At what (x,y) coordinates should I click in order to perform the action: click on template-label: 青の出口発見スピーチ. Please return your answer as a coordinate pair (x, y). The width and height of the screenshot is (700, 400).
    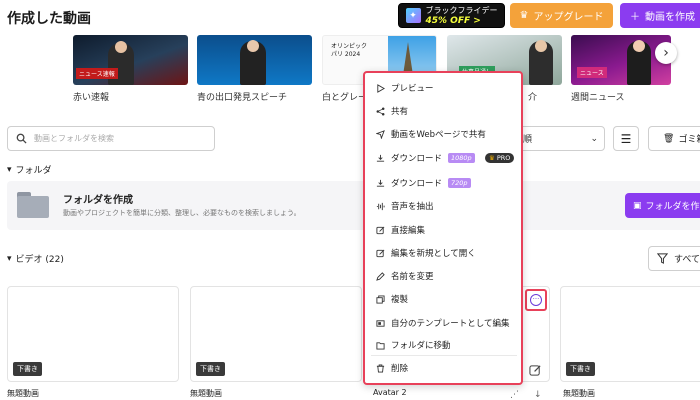
    Looking at the image, I should click on (242, 96).